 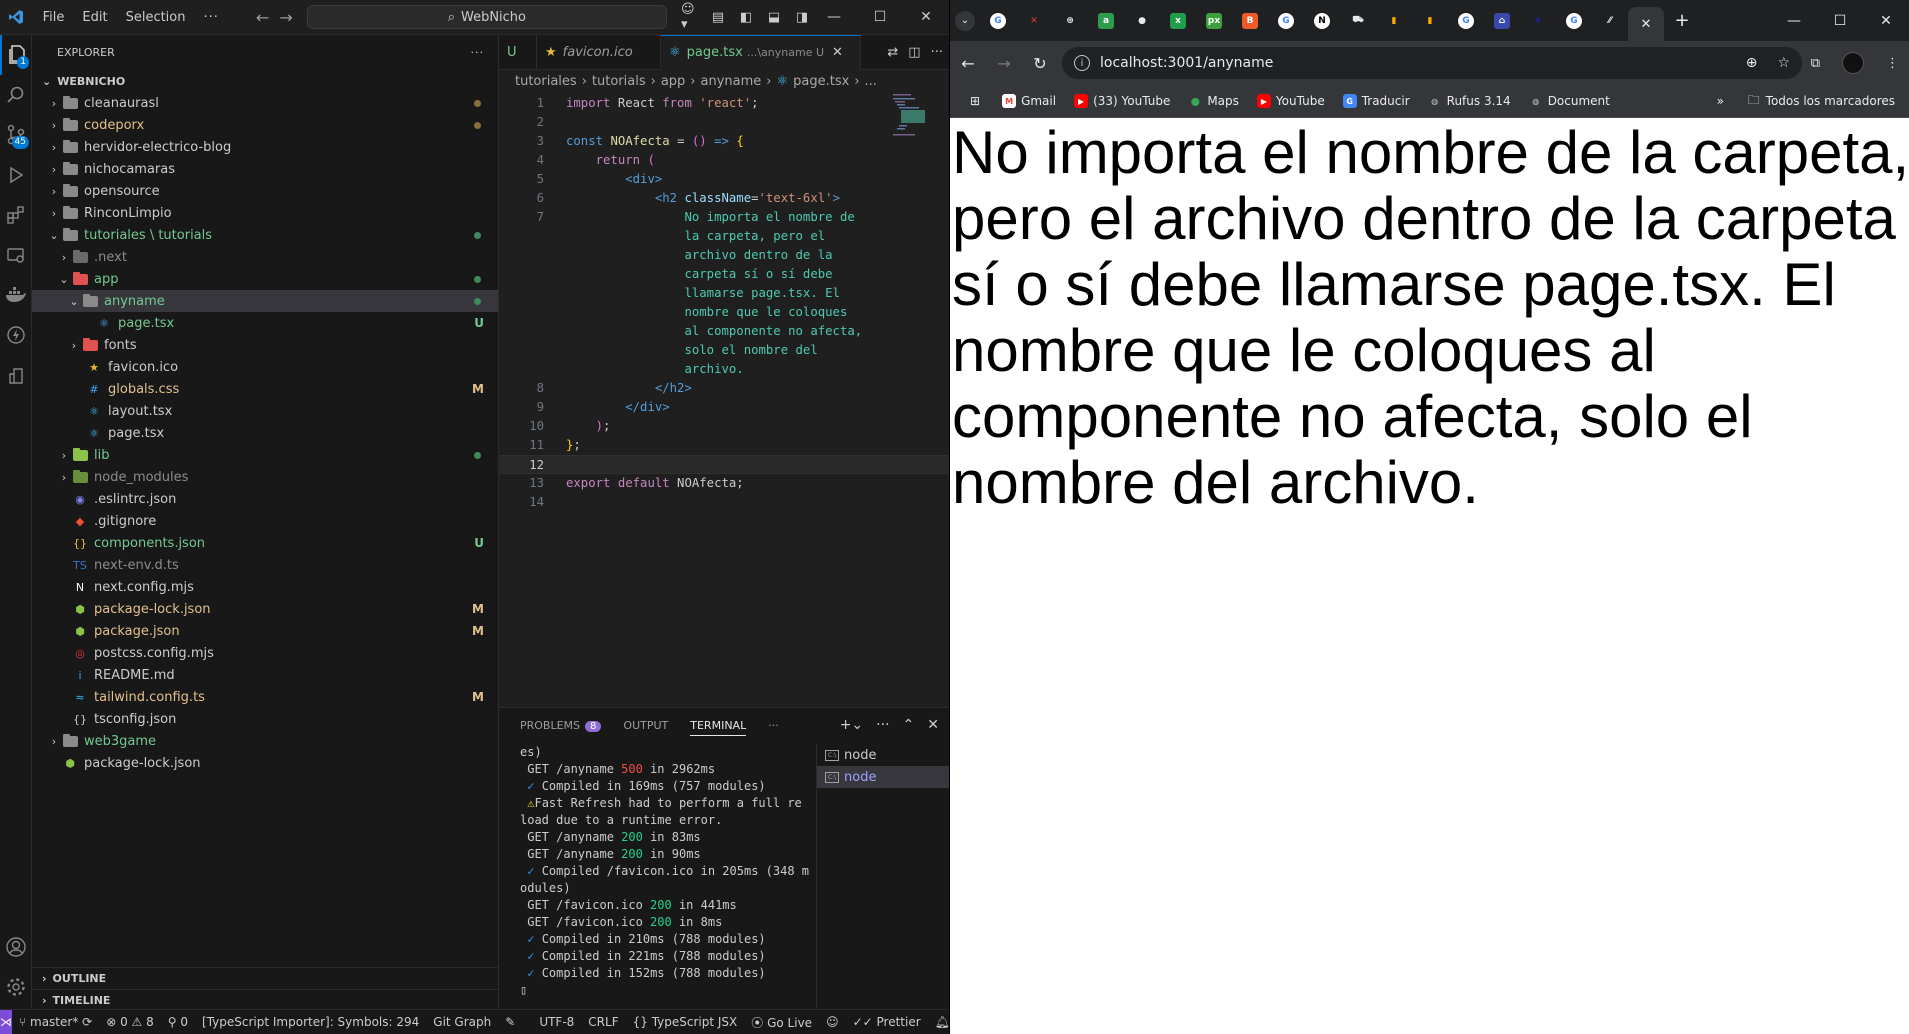 What do you see at coordinates (1794, 20) in the screenshot?
I see `minimize-icon: —` at bounding box center [1794, 20].